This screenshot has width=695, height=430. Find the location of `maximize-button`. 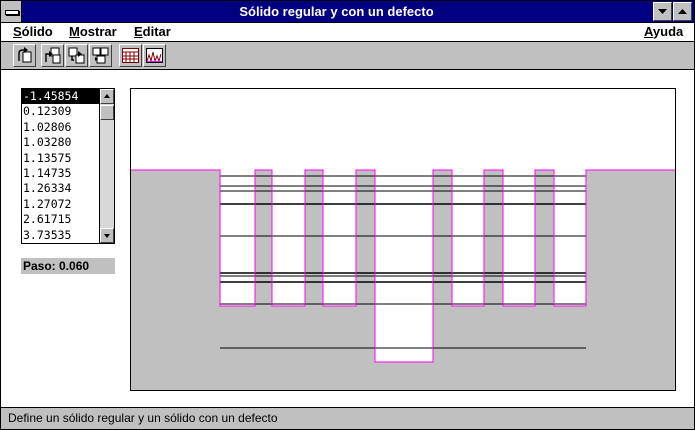

maximize-button is located at coordinates (682, 11).